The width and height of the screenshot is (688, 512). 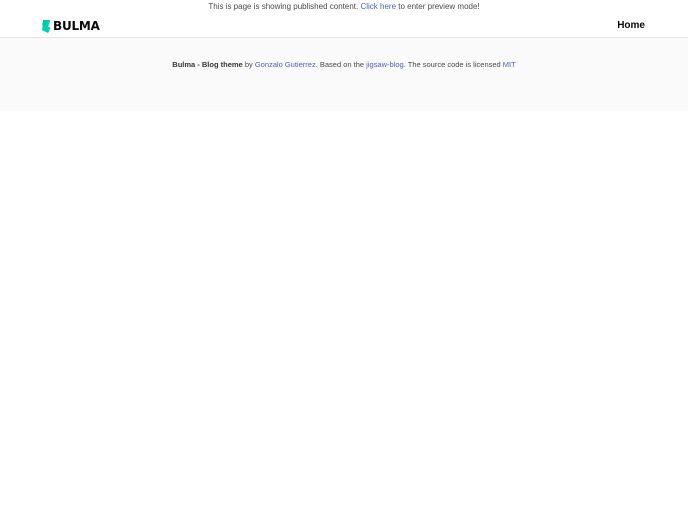 What do you see at coordinates (385, 64) in the screenshot?
I see `jigsaw-blog-link: jigsaw-blog` at bounding box center [385, 64].